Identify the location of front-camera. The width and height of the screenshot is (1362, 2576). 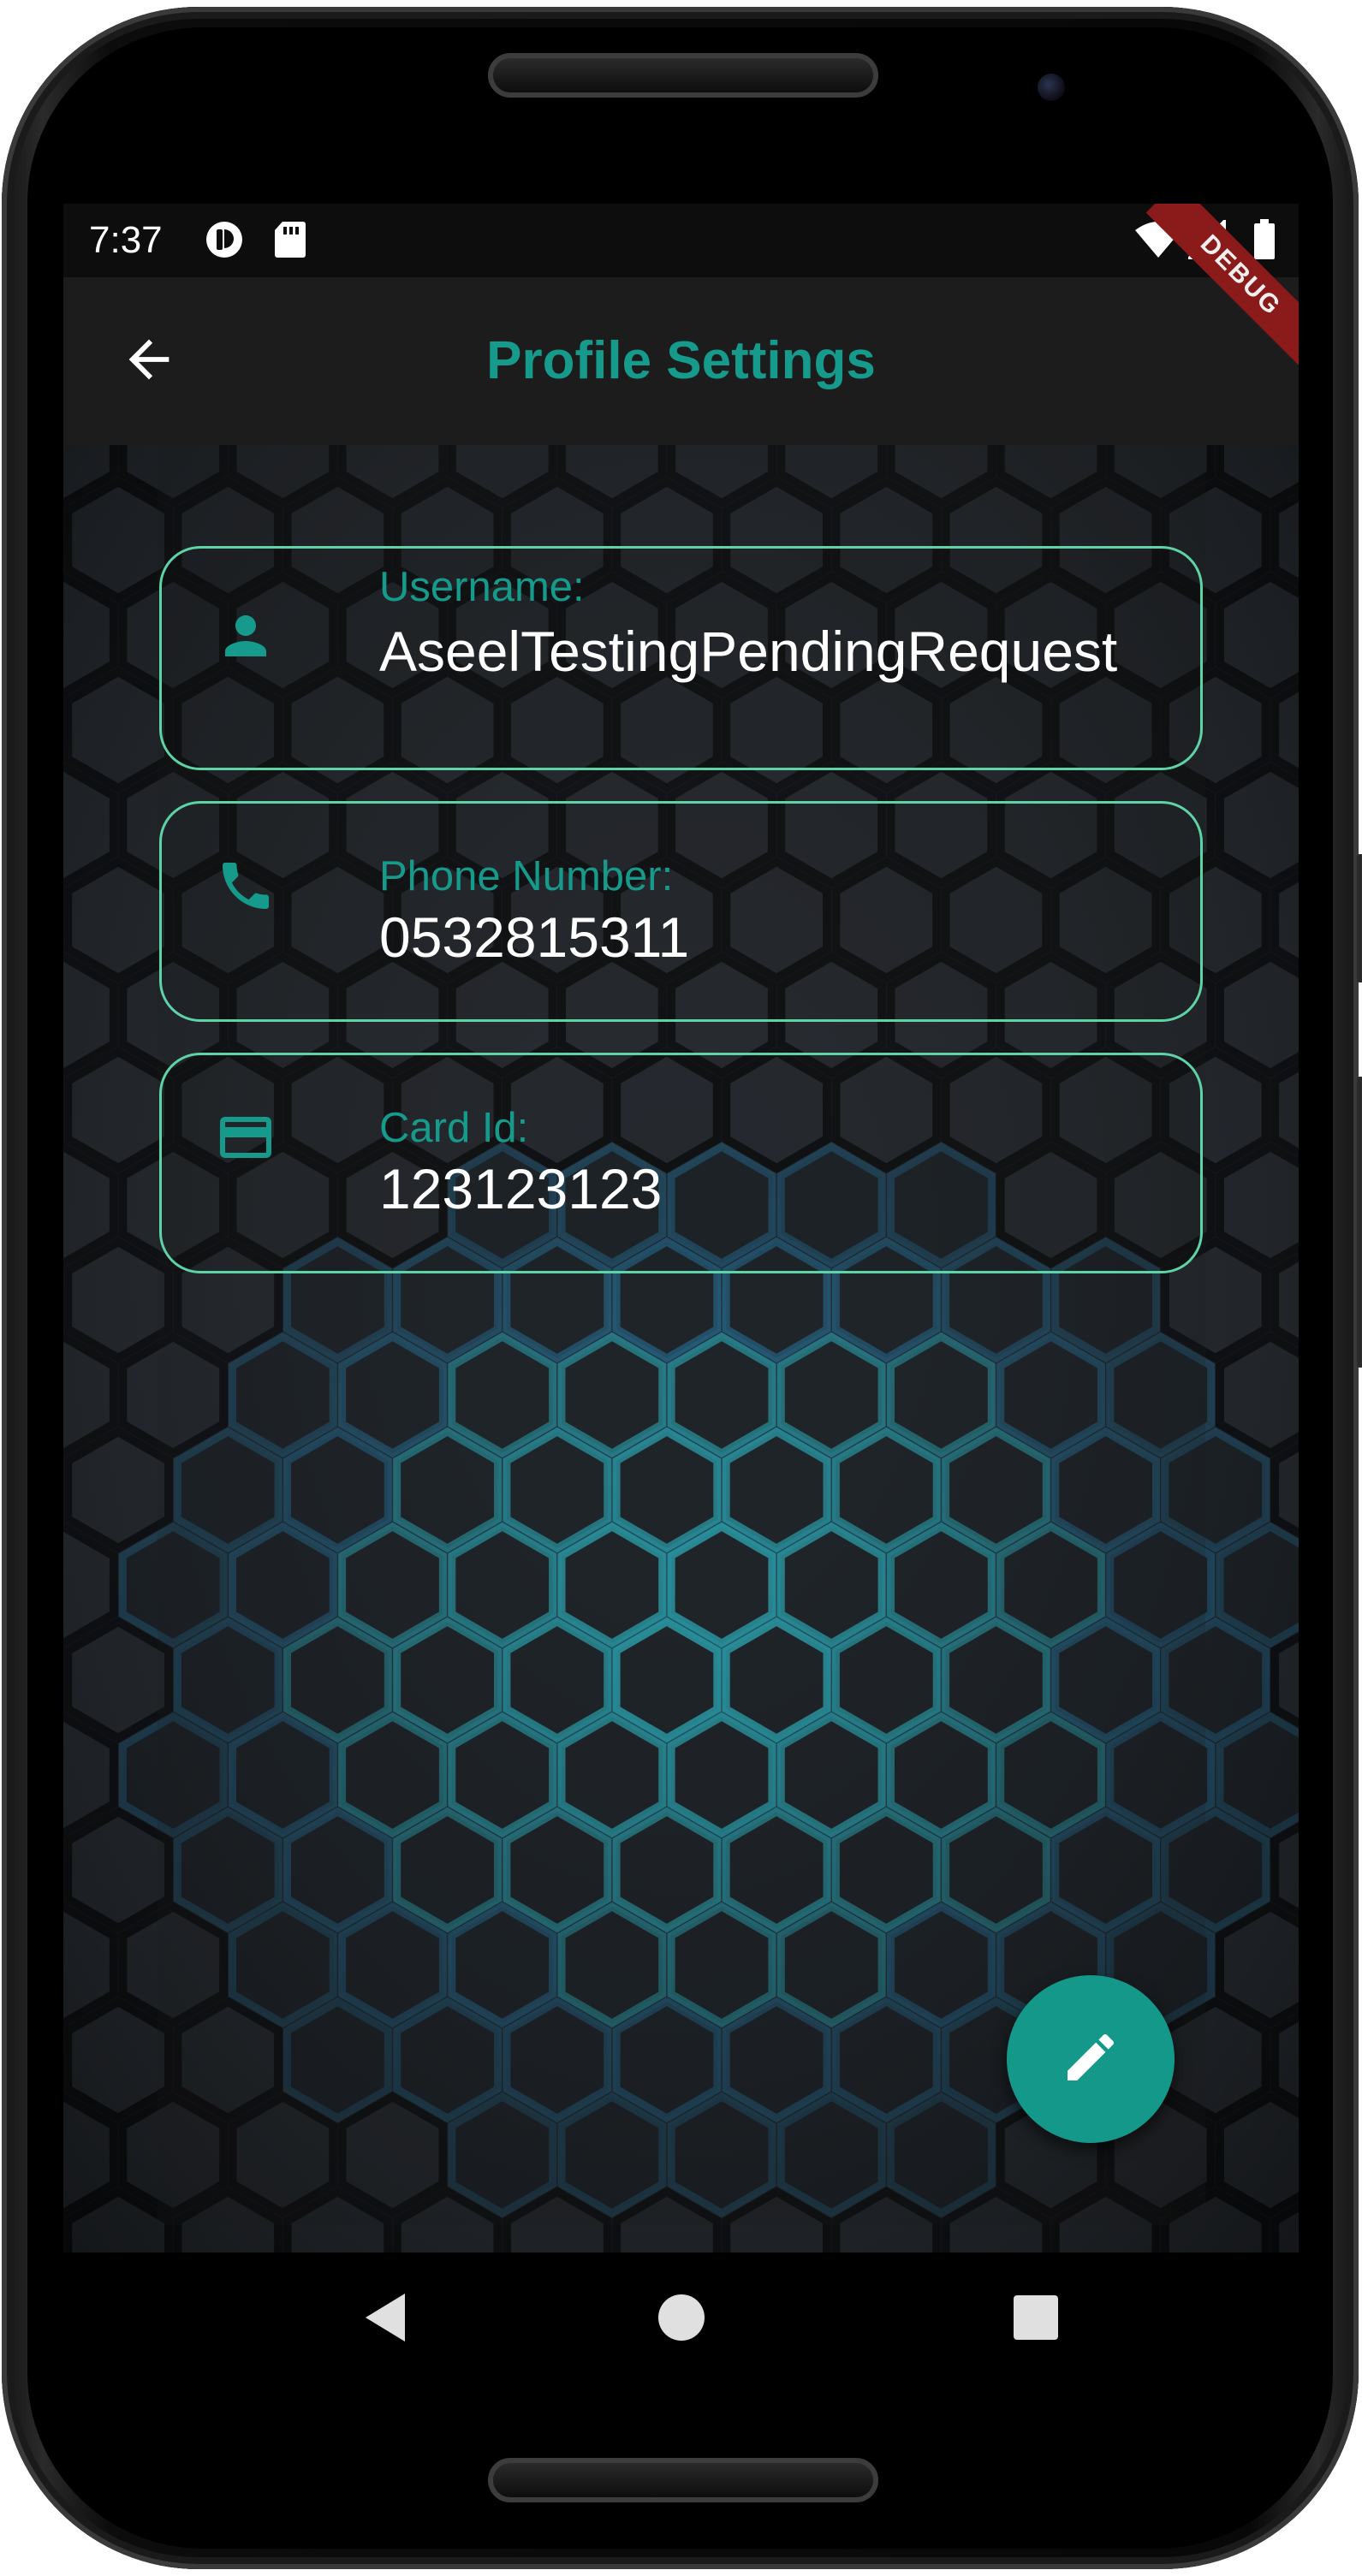
(1052, 87).